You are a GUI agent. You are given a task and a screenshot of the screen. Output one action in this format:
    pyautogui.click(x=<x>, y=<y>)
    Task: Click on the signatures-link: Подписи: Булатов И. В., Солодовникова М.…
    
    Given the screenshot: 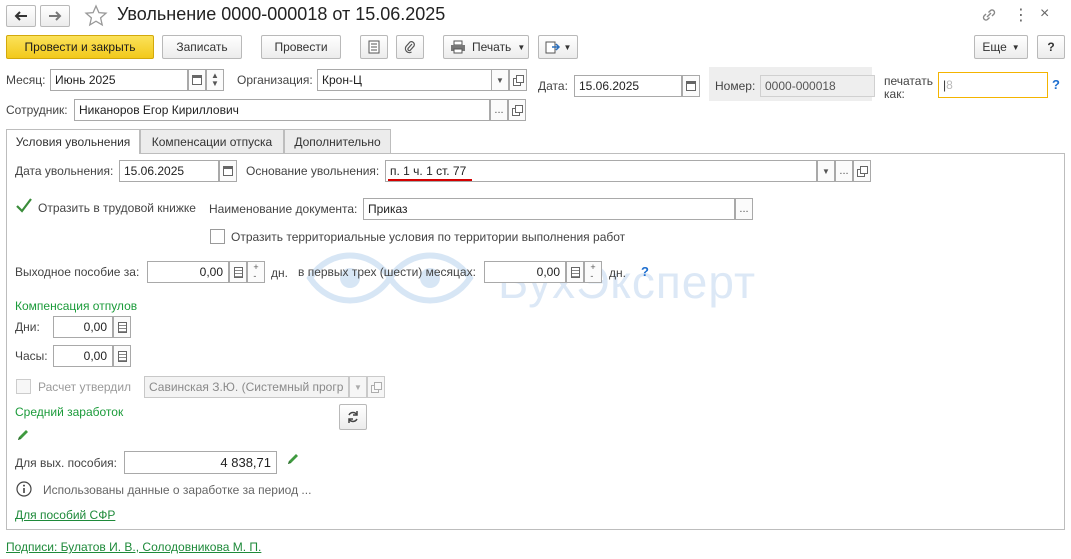 What is the action you would take?
    pyautogui.click(x=133, y=547)
    